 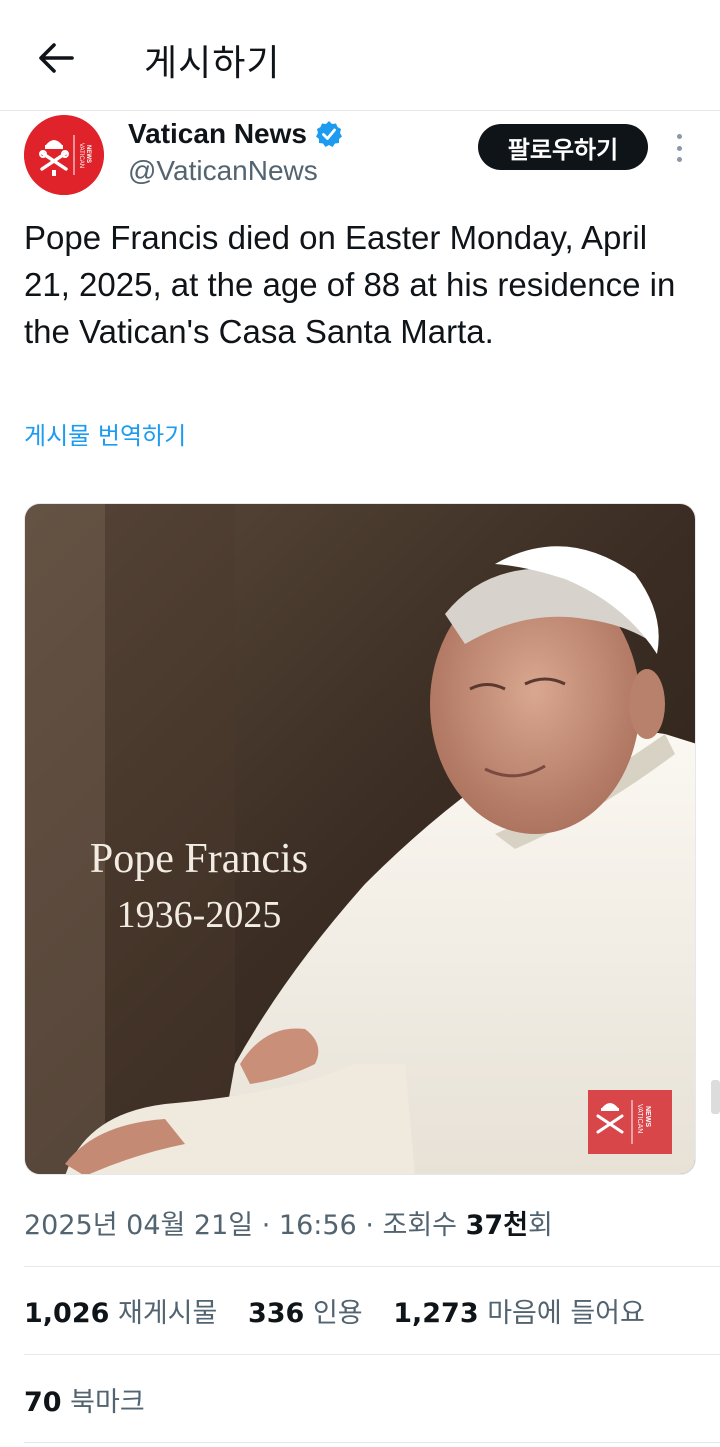 I want to click on image-watermark-logo: VATICAN NEWS, so click(x=630, y=1122).